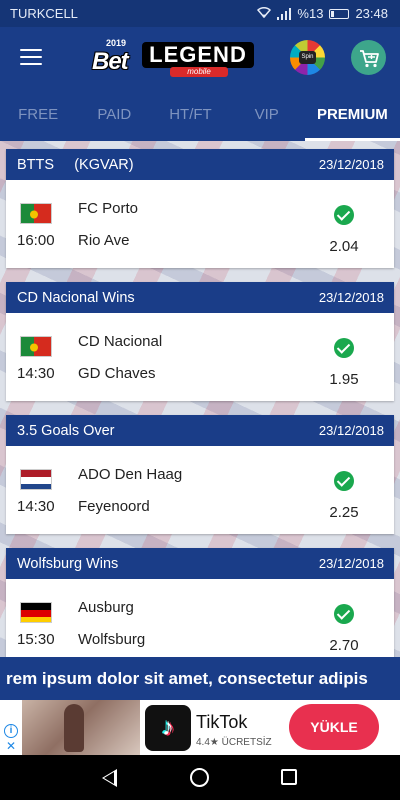  I want to click on install-button: YÜKLE, so click(334, 727).